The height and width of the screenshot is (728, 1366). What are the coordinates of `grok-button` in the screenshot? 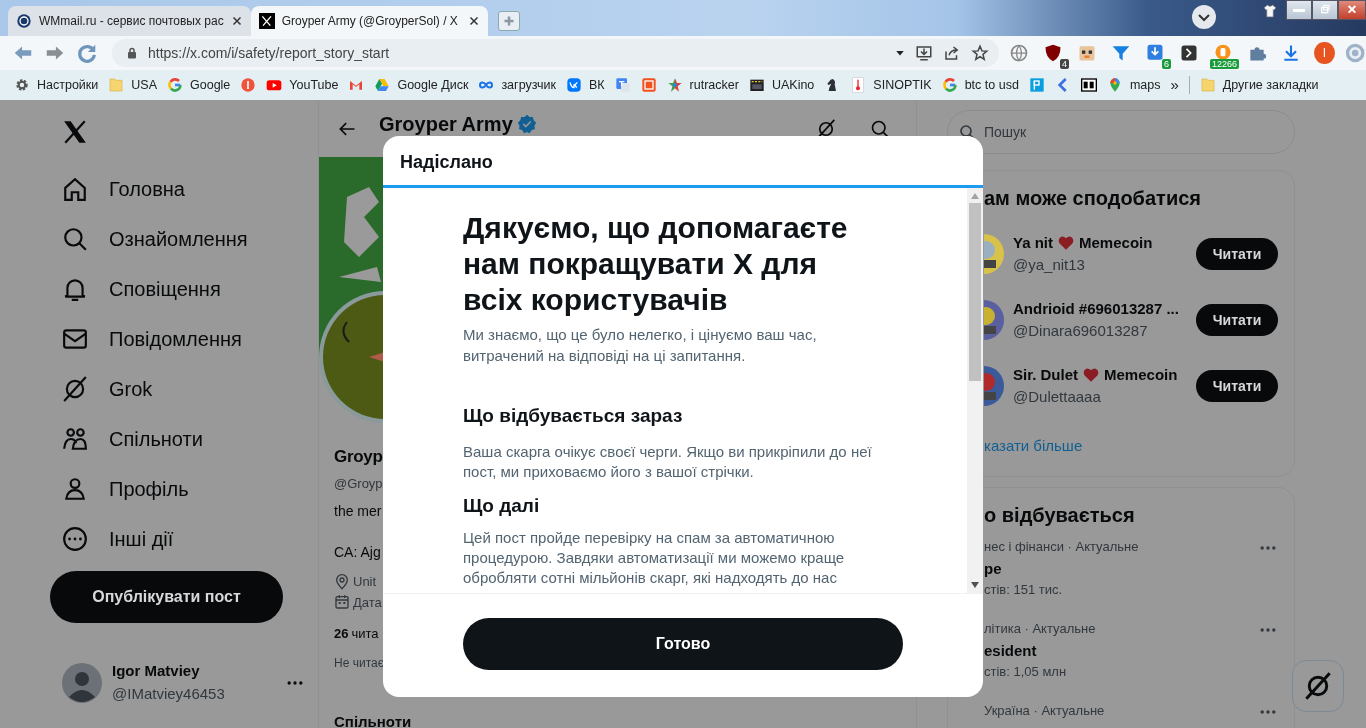 It's located at (1318, 686).